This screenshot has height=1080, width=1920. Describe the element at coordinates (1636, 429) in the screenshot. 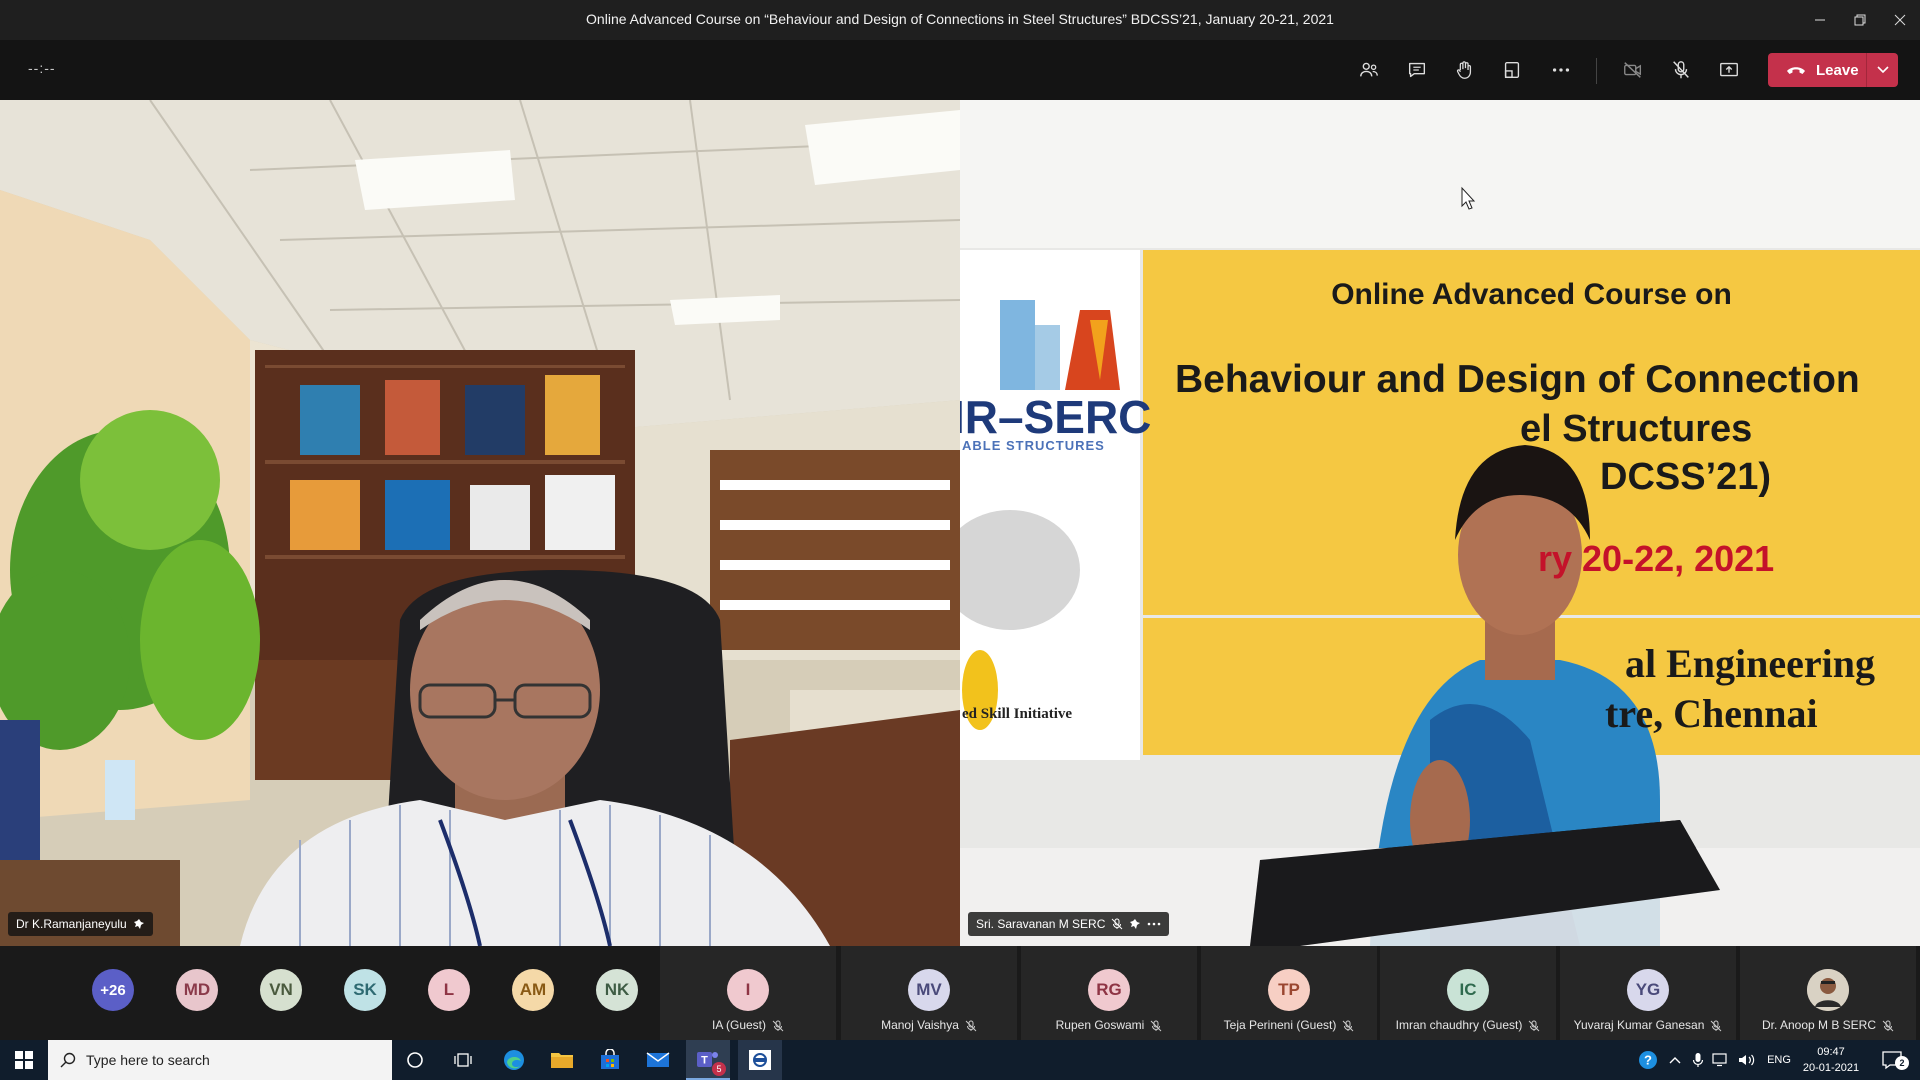

I see `slide-line-3: el Structures` at that location.